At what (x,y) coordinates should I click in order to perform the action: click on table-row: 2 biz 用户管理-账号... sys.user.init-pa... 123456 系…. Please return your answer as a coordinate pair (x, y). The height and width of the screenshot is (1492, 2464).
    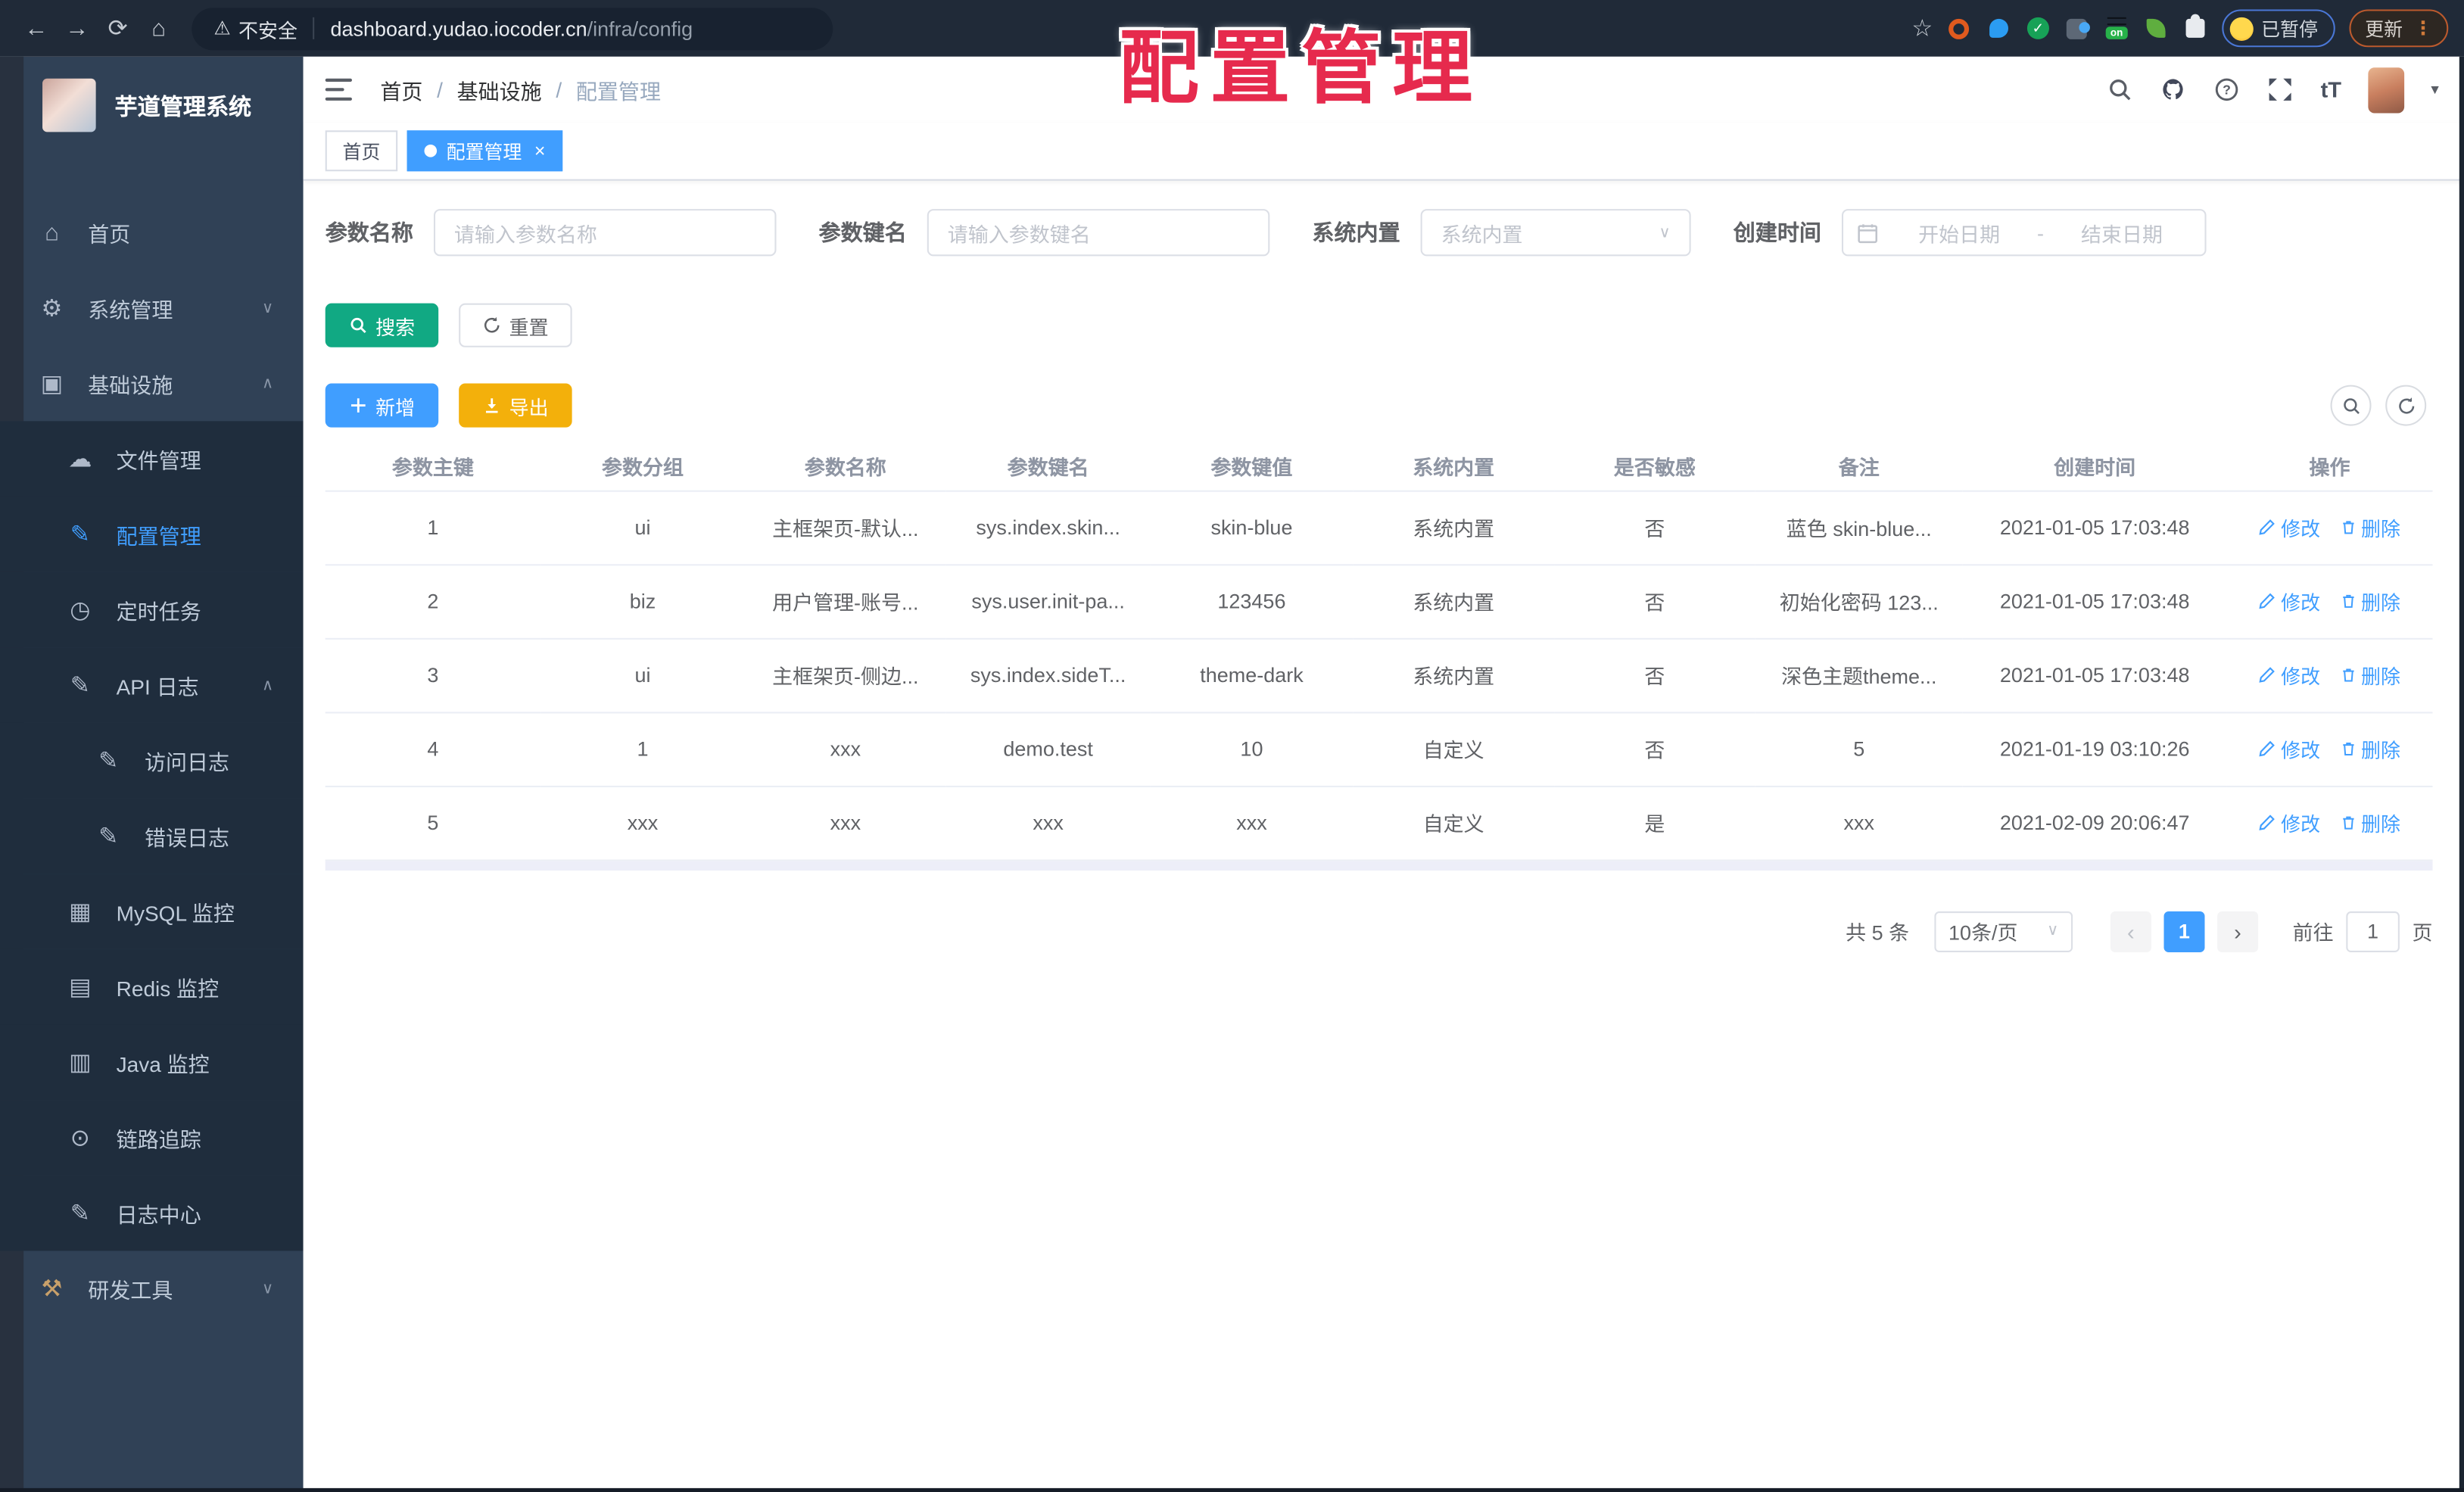
    Looking at the image, I should click on (1379, 601).